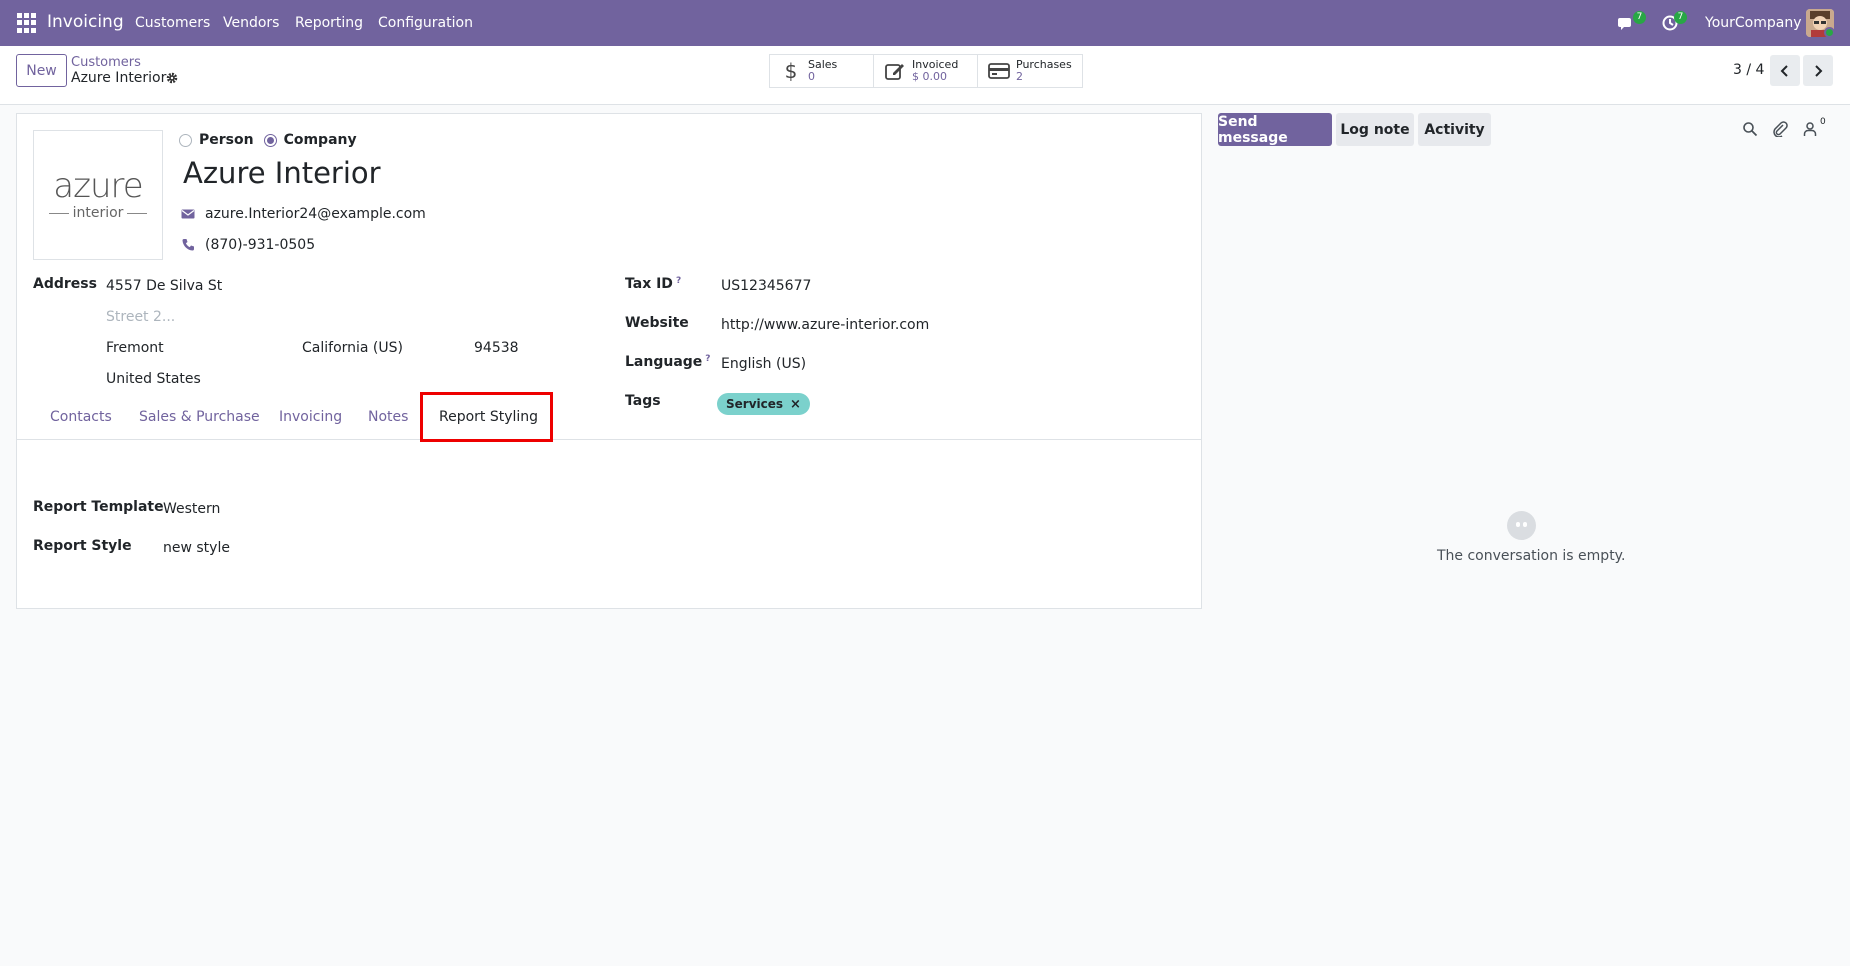 This screenshot has width=1850, height=966. I want to click on email-row: azure.Interior24@example.com, so click(303, 214).